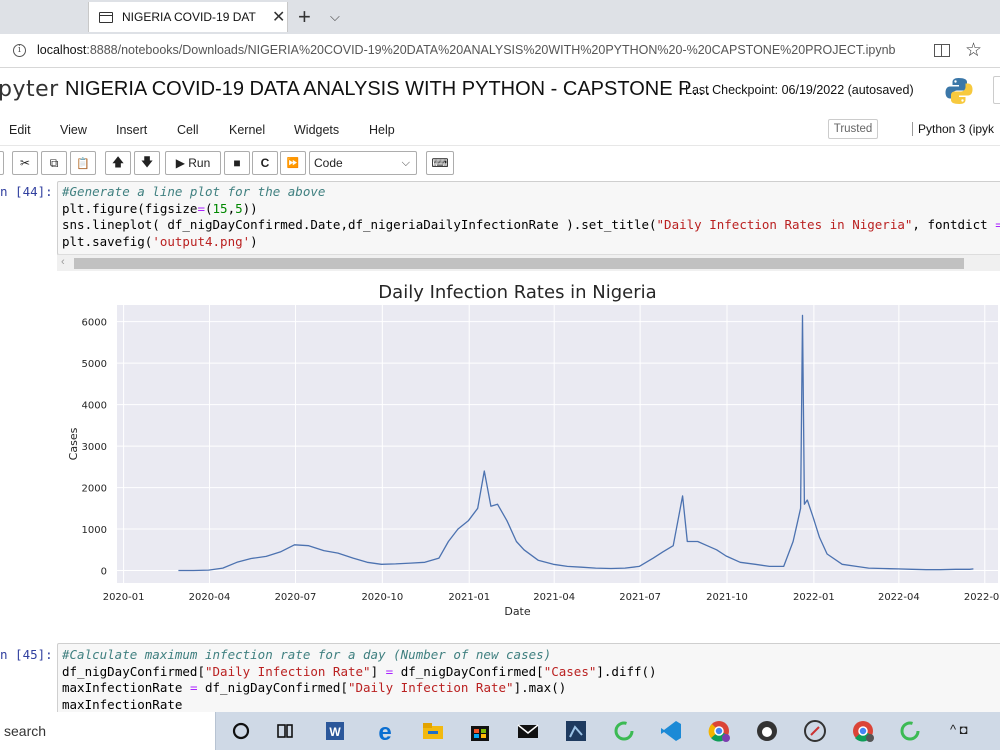 The width and height of the screenshot is (1000, 750). I want to click on edge-browser-icon: e, so click(385, 731).